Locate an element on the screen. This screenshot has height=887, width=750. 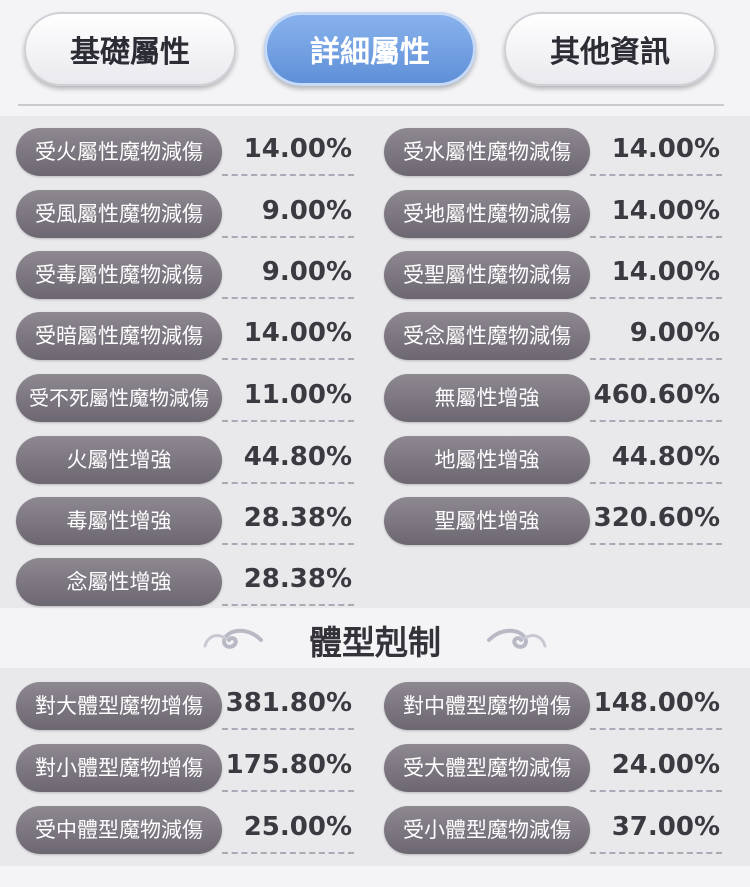
stat-label: 火屬性增強 is located at coordinates (119, 460).